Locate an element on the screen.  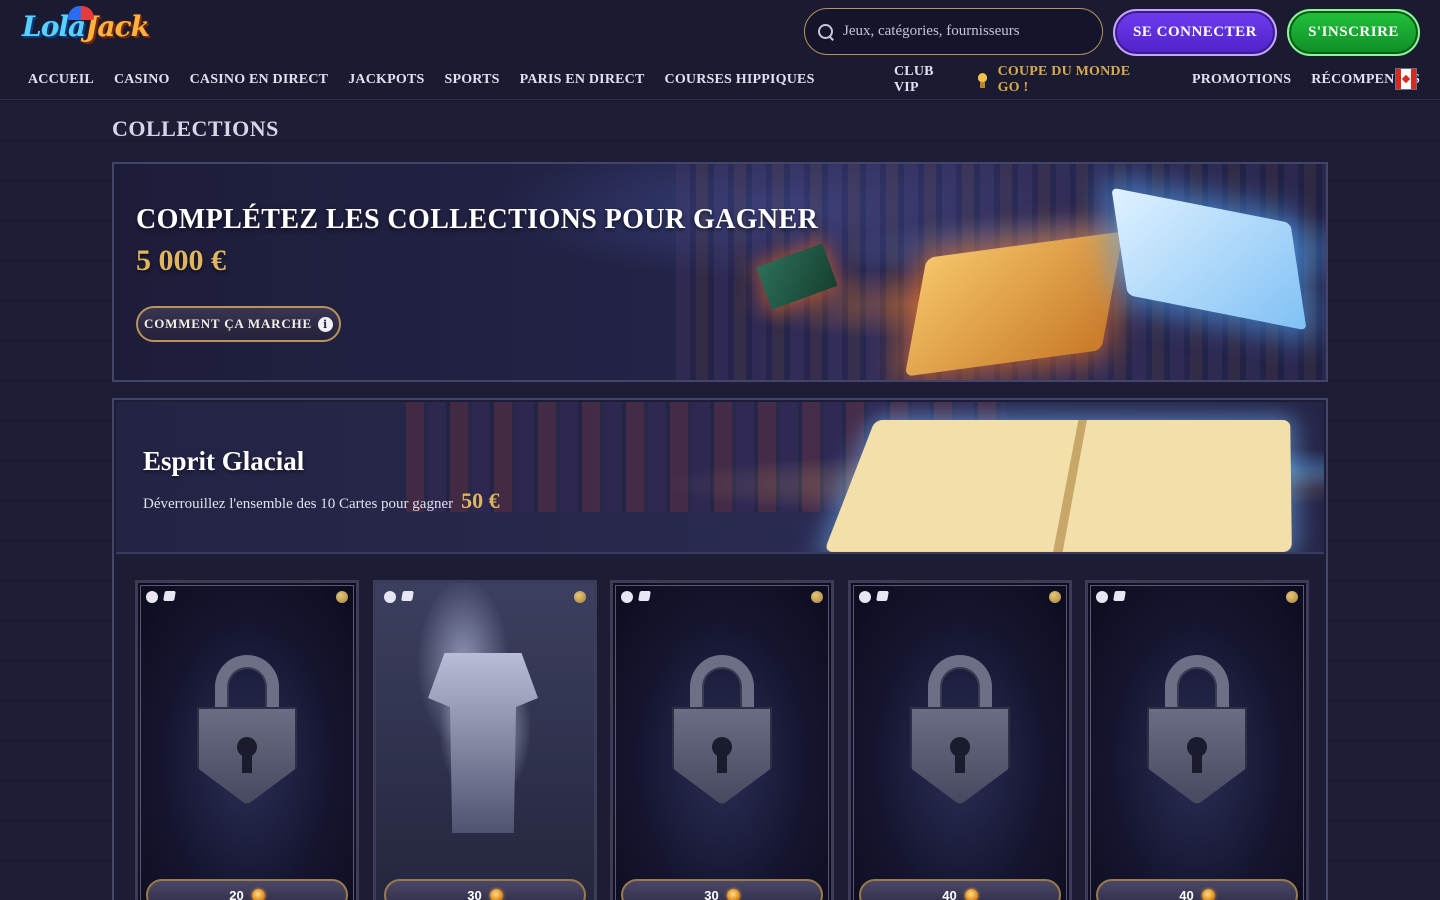
nav-item-live-betting: PARIS EN DIRECT is located at coordinates (582, 80).